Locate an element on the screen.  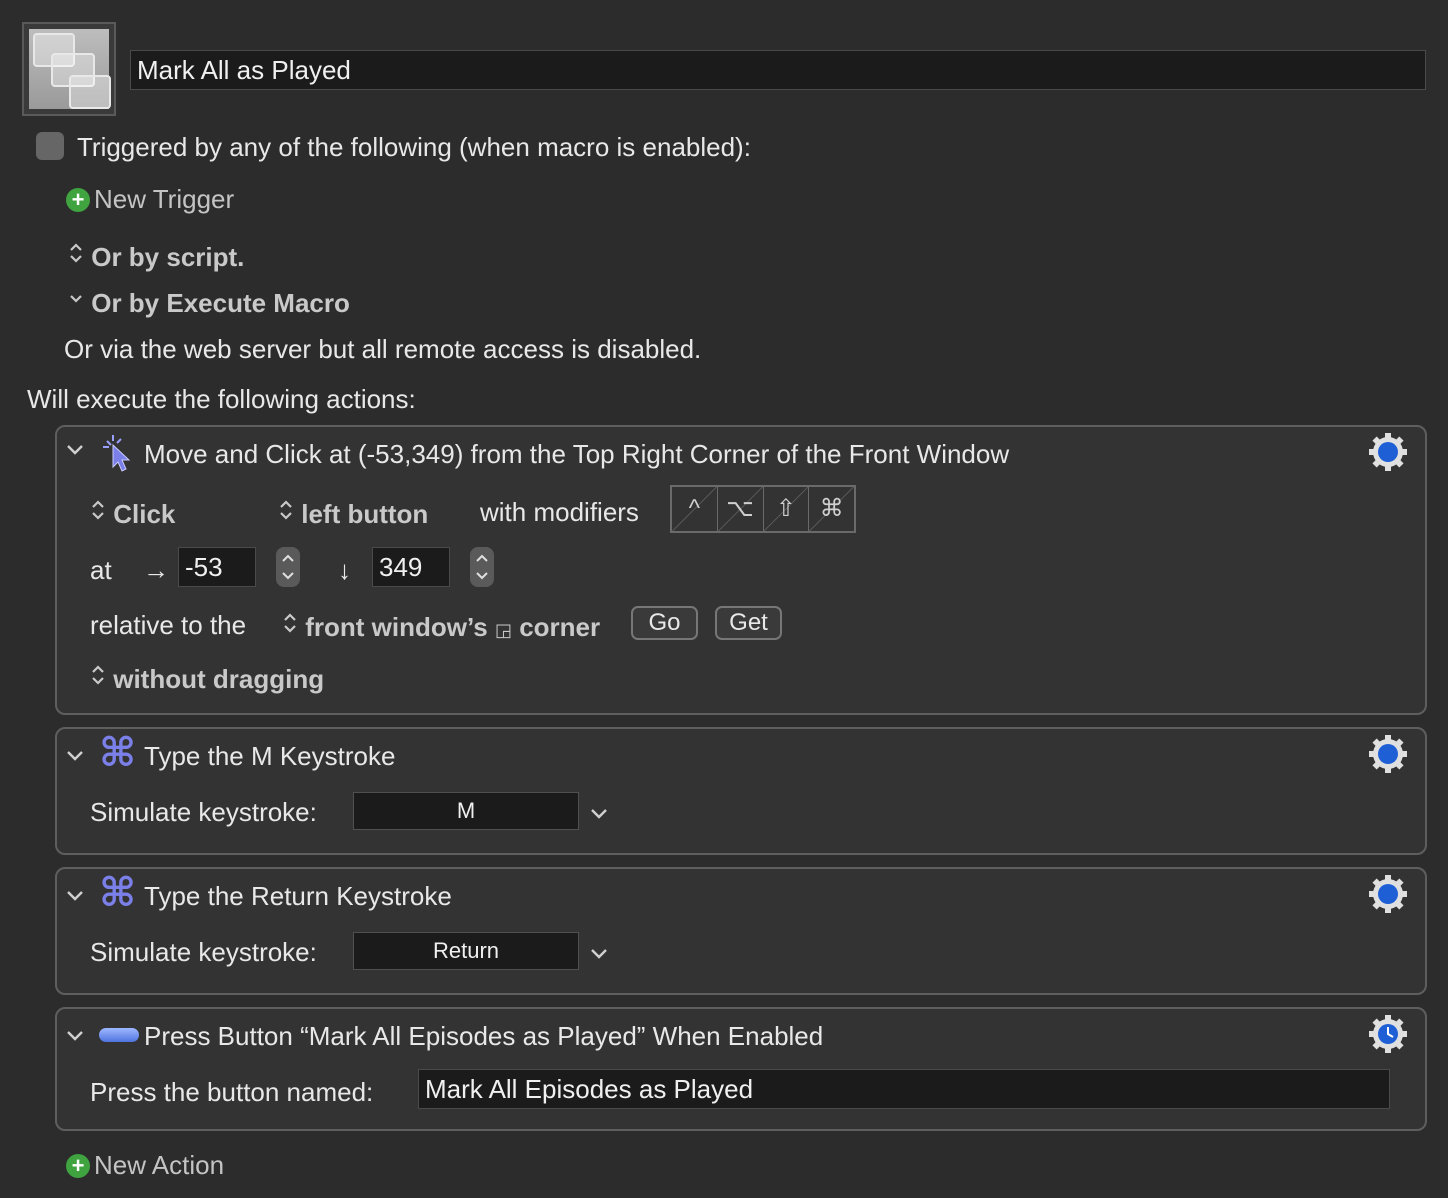
or-by-execute-row: Or by Execute Macro is located at coordinates (209, 302).